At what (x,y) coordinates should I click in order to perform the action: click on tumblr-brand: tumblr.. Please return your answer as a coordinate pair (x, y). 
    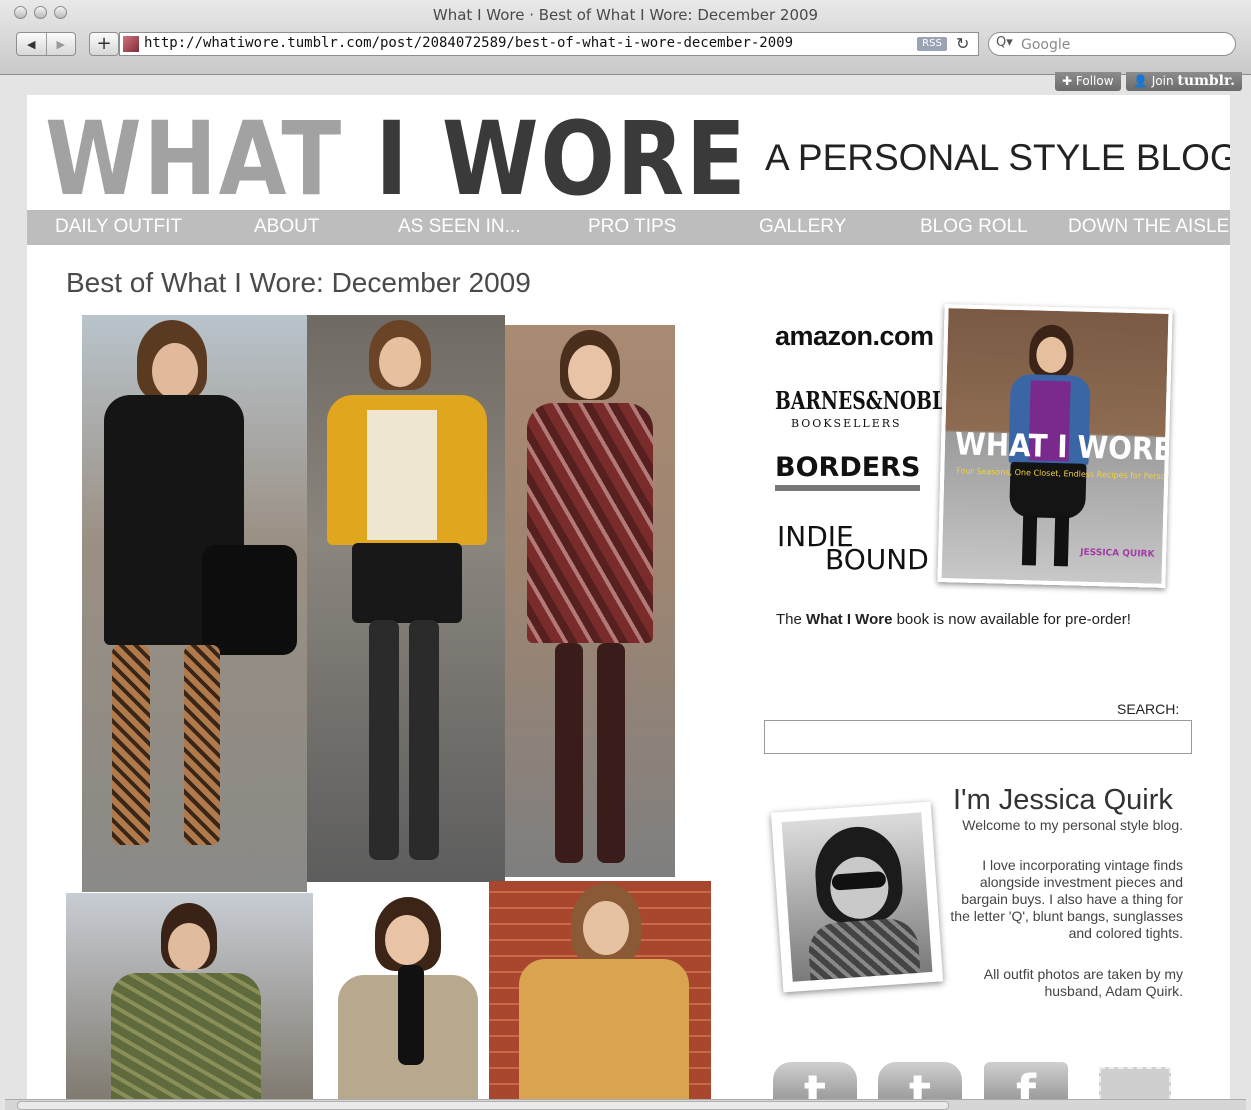
    Looking at the image, I should click on (1206, 81).